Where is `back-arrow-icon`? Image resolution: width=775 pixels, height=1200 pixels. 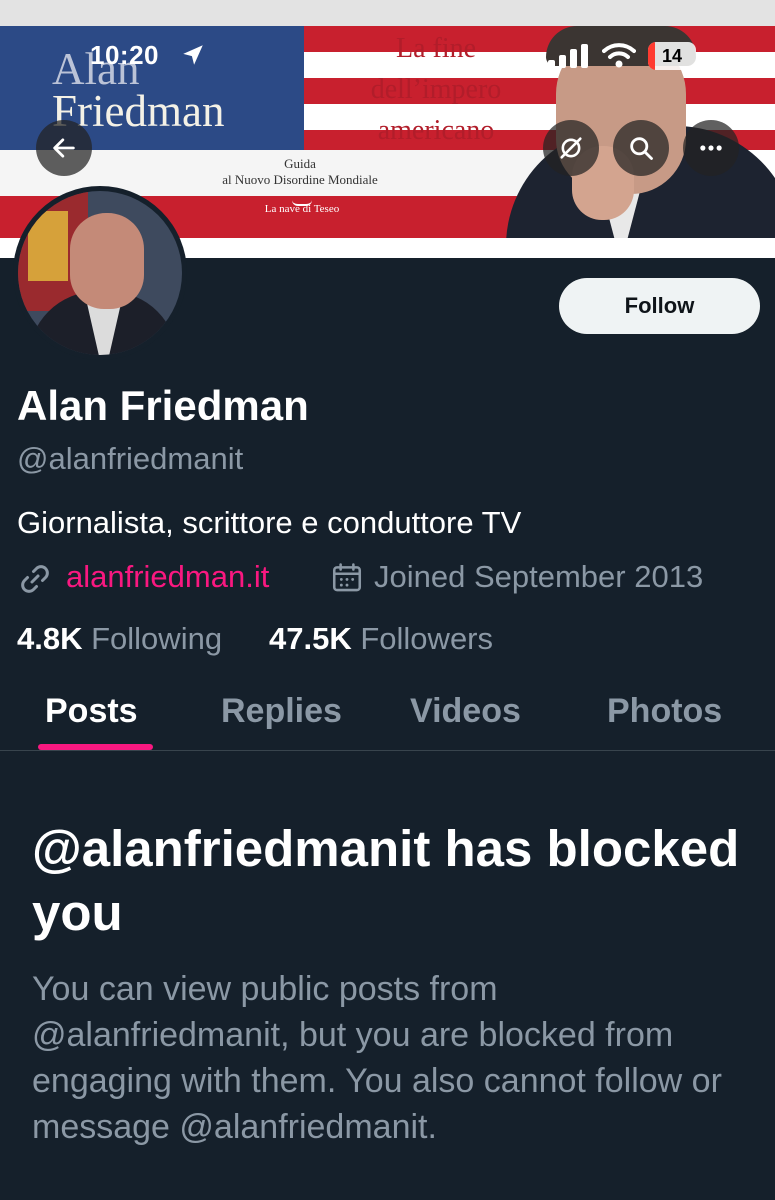 back-arrow-icon is located at coordinates (64, 148).